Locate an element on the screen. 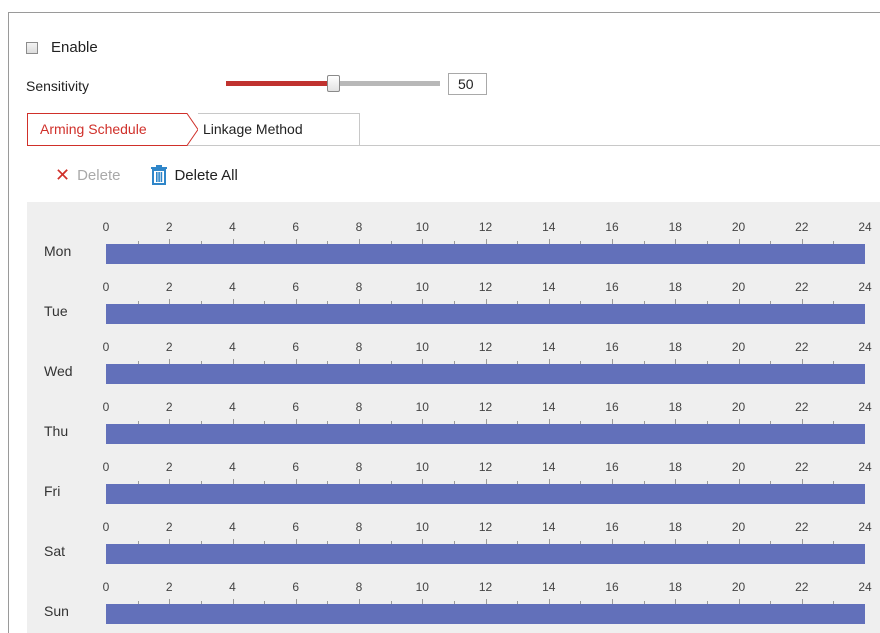 This screenshot has height=633, width=880. tab-linkage-method: Linkage Method is located at coordinates (279, 129).